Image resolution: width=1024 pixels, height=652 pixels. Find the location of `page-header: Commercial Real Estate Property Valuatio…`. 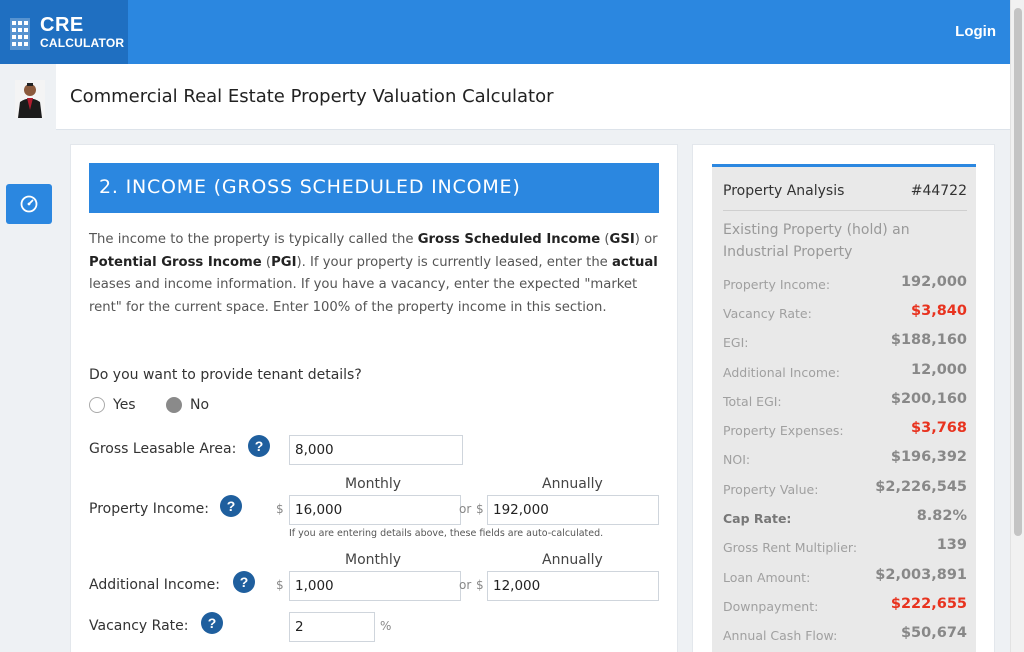

page-header: Commercial Real Estate Property Valuatio… is located at coordinates (533, 97).